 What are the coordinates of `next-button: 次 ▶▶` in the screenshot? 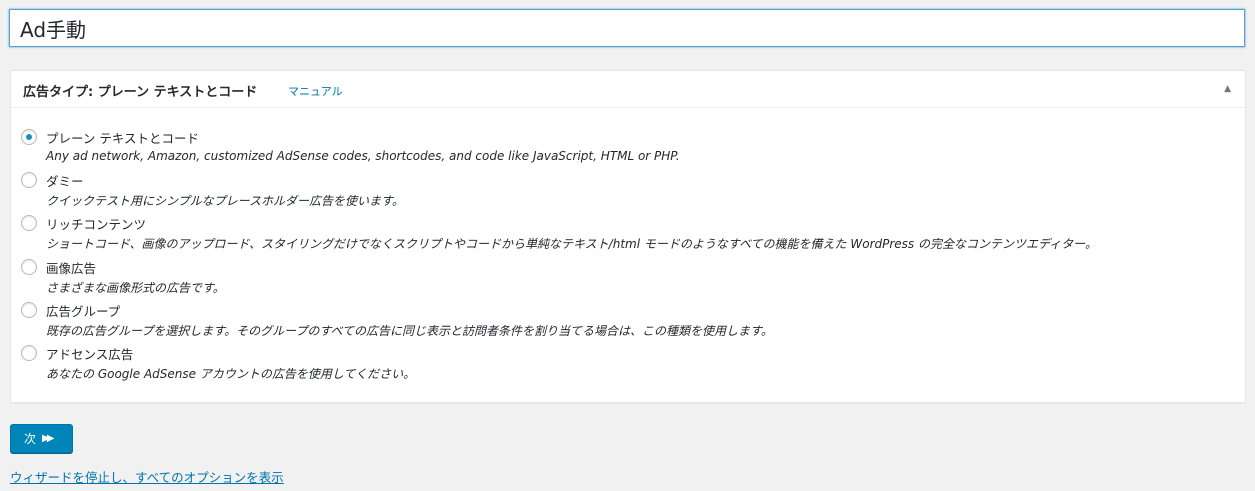 It's located at (41, 438).